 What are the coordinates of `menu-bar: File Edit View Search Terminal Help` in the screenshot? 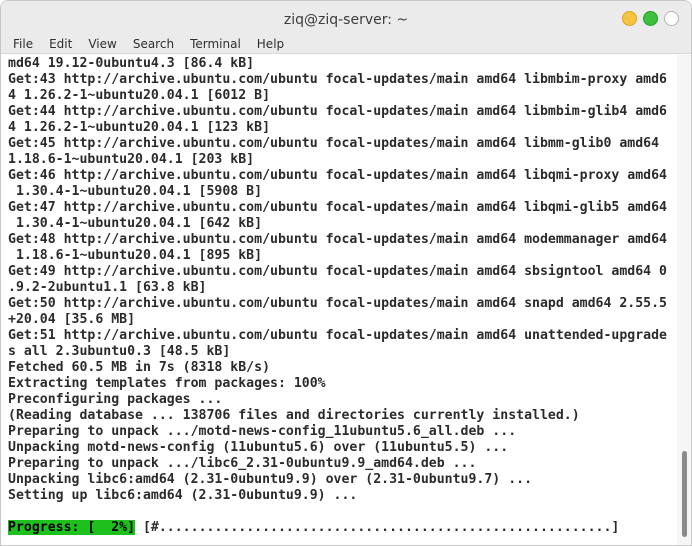 It's located at (346, 44).